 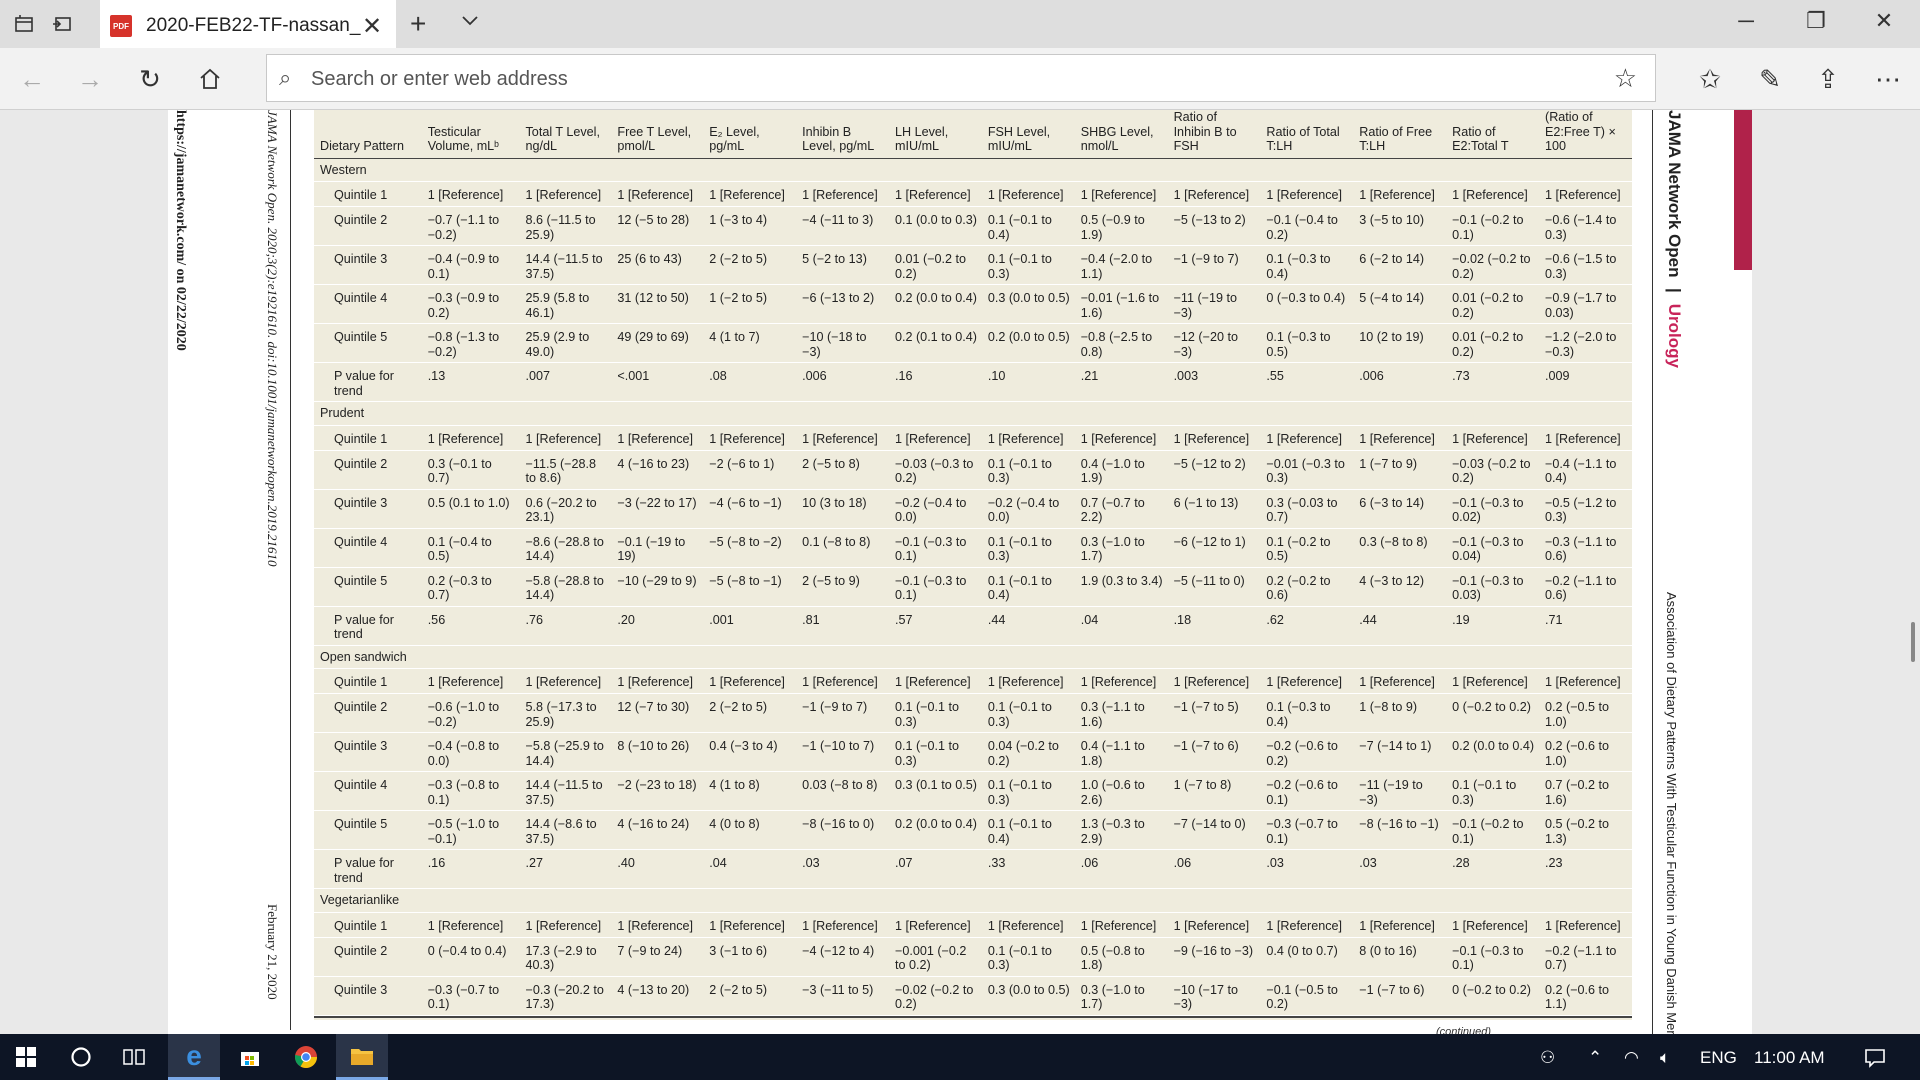 What do you see at coordinates (1913, 642) in the screenshot?
I see `scrollbar-thumb` at bounding box center [1913, 642].